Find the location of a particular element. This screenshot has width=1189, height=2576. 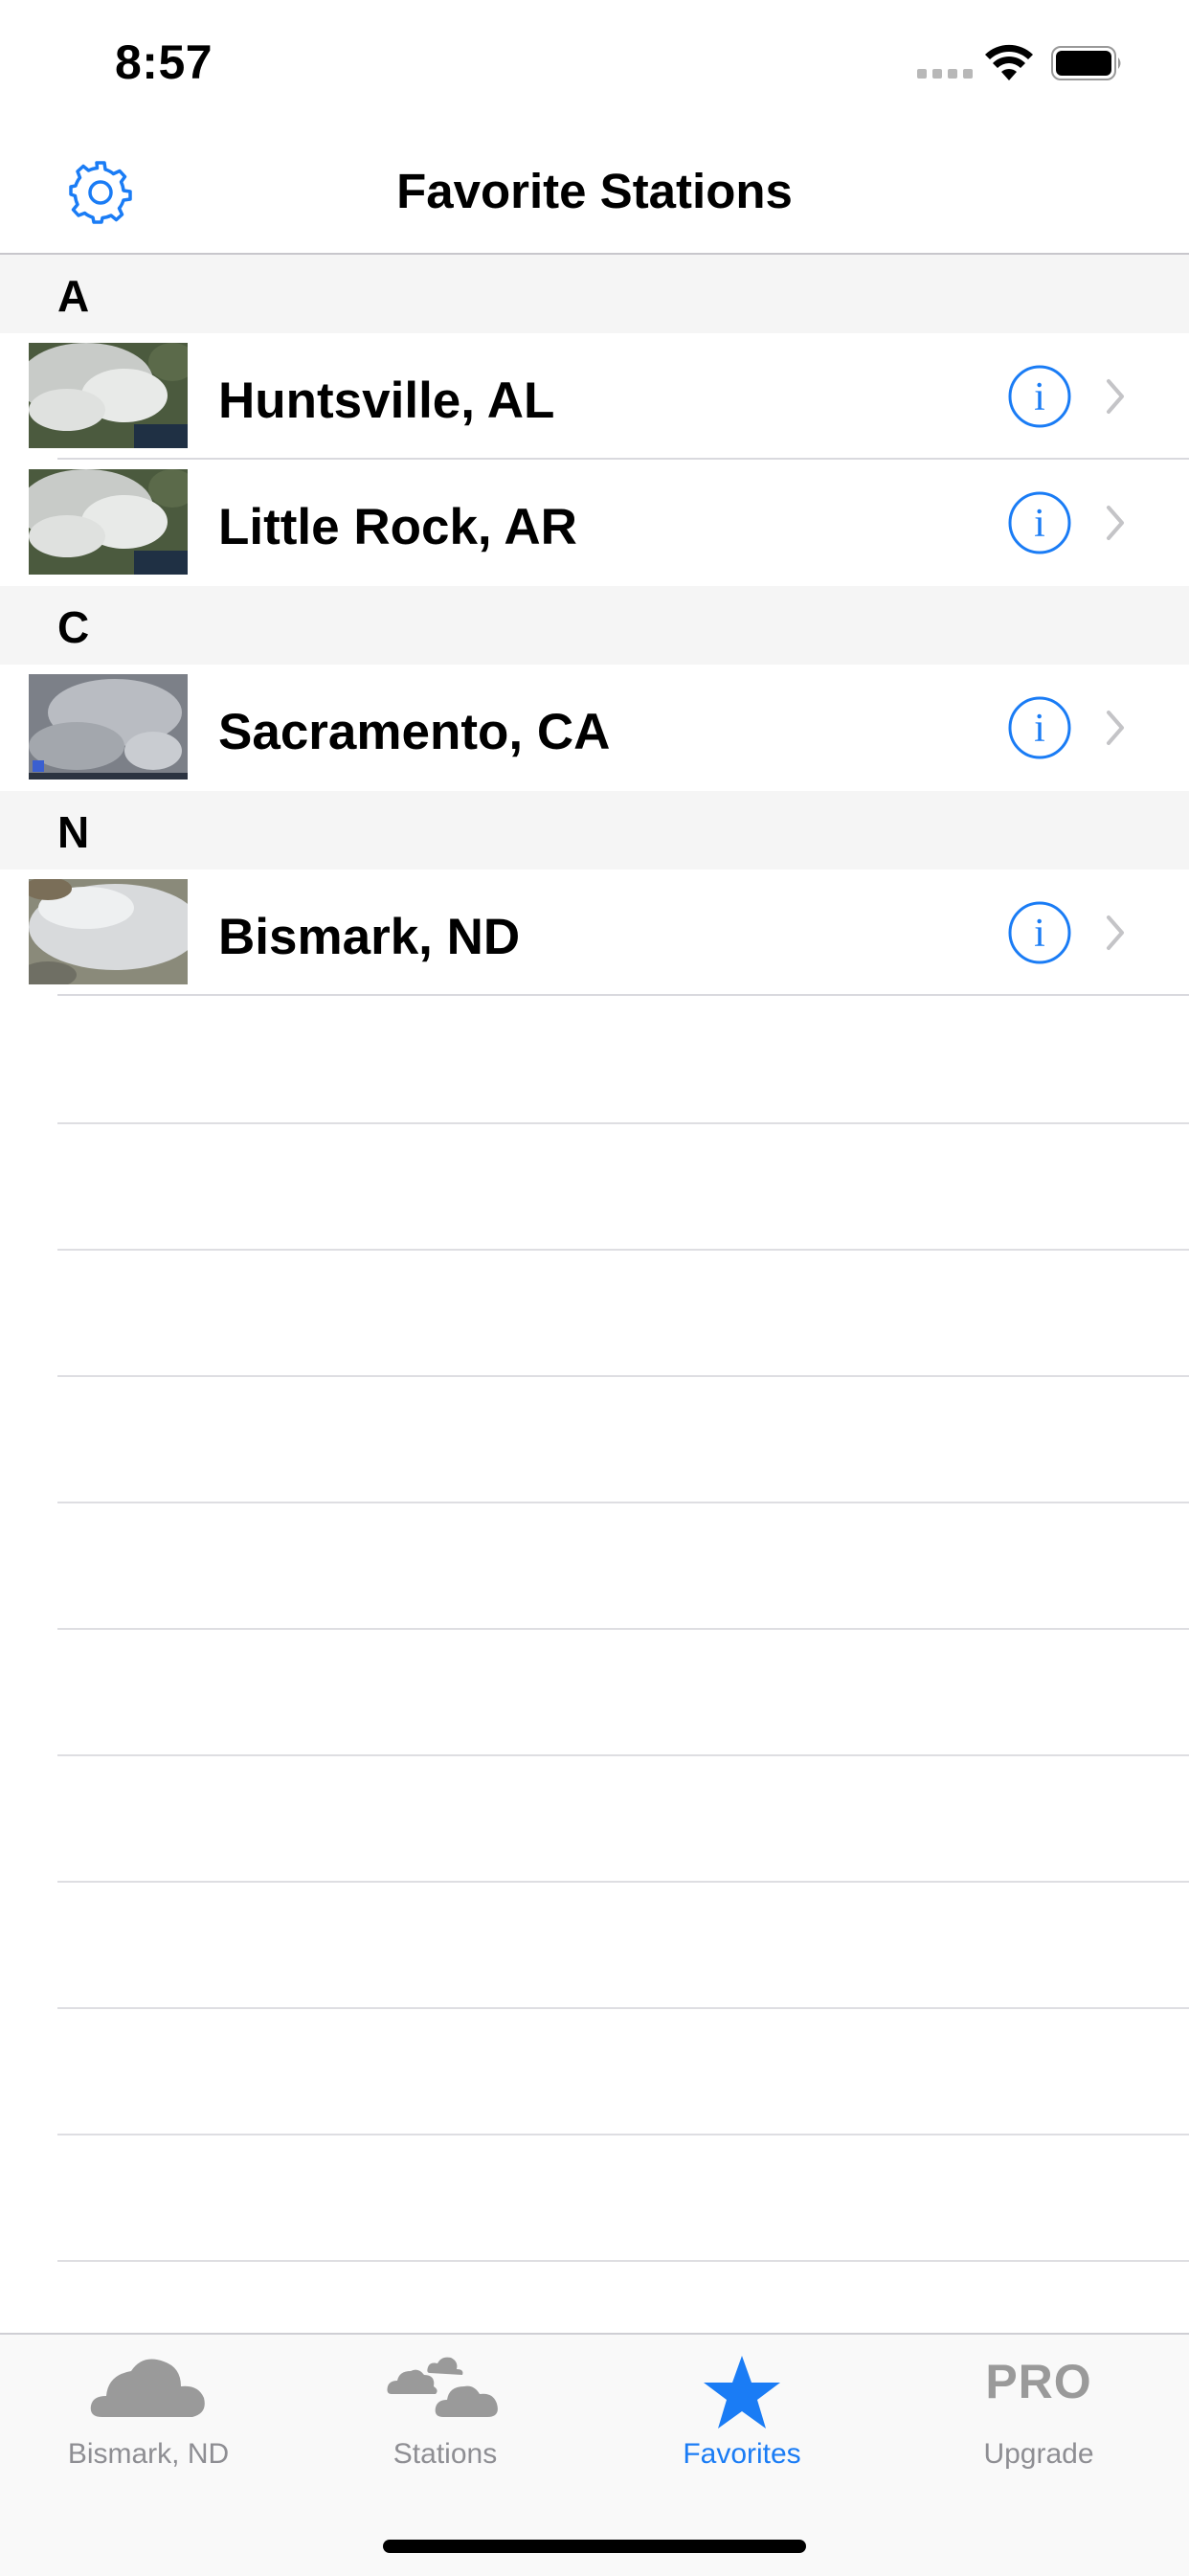

tab-label: Bismark, ND is located at coordinates (148, 2454).